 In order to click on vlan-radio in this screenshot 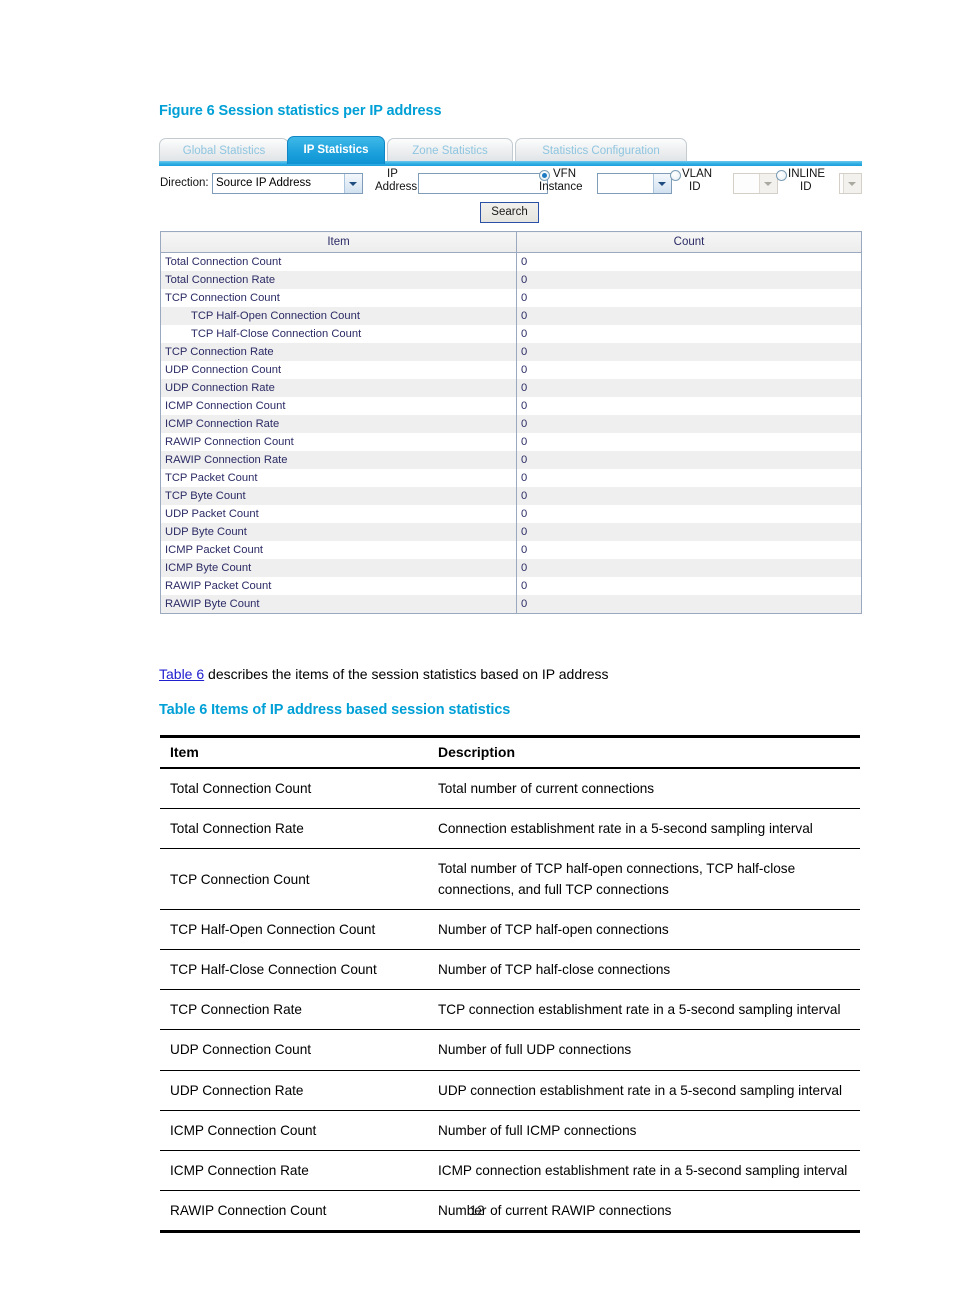, I will do `click(675, 175)`.